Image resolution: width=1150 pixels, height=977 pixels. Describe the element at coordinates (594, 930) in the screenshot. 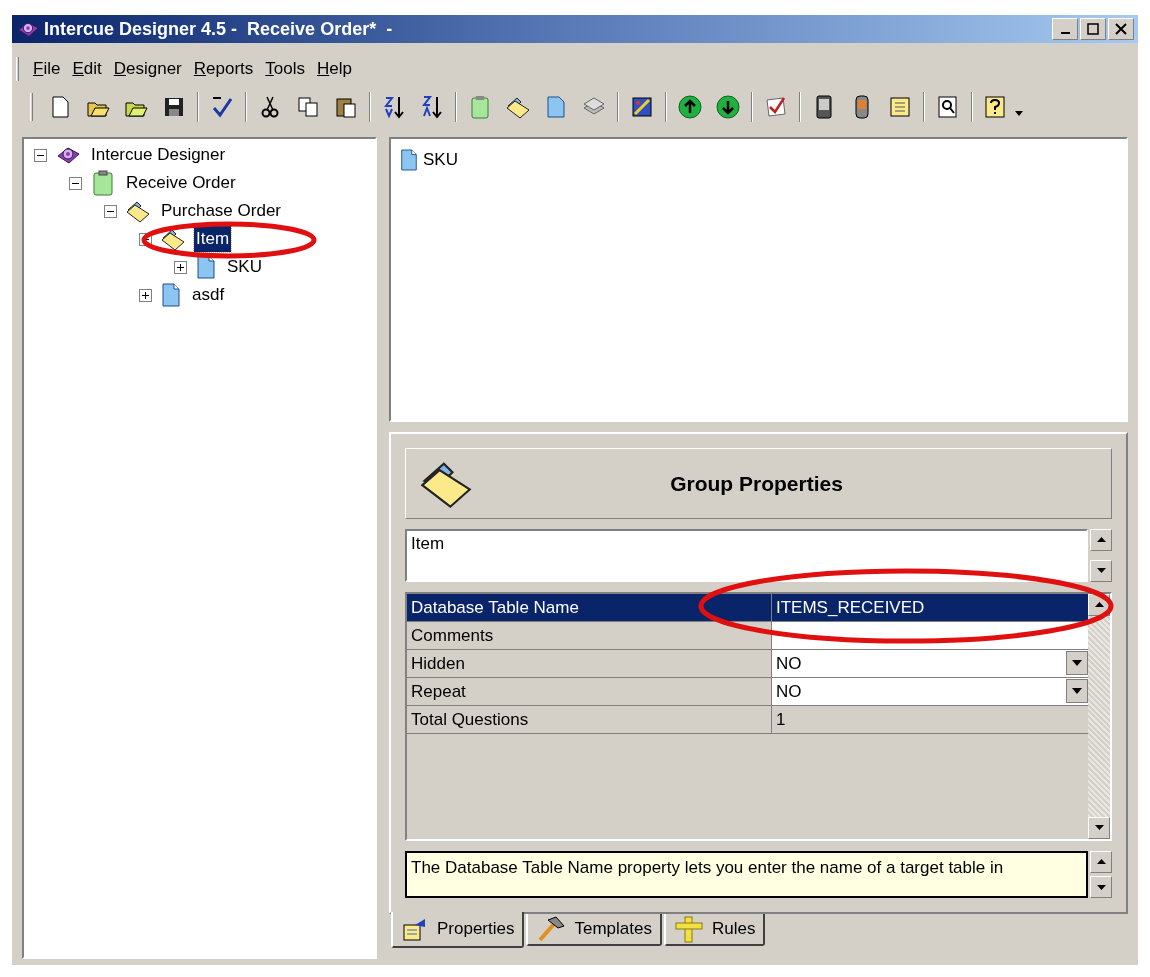

I see `tab: Templates` at that location.